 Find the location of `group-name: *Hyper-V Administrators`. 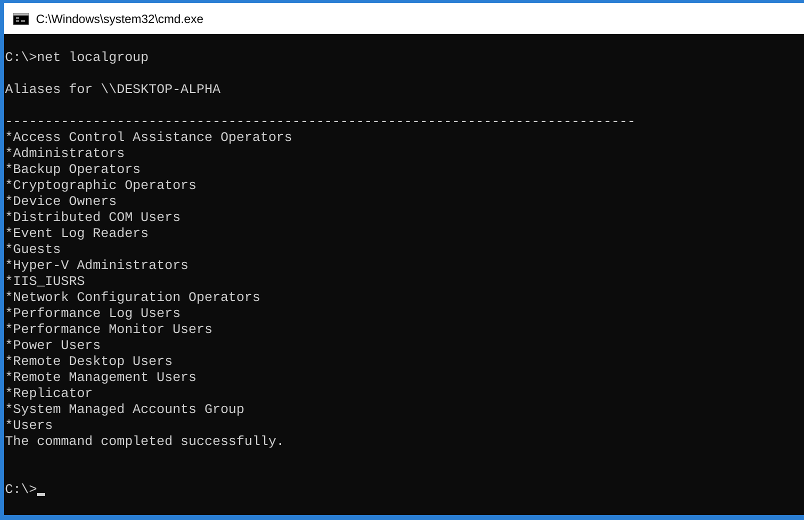

group-name: *Hyper-V Administrators is located at coordinates (97, 265).